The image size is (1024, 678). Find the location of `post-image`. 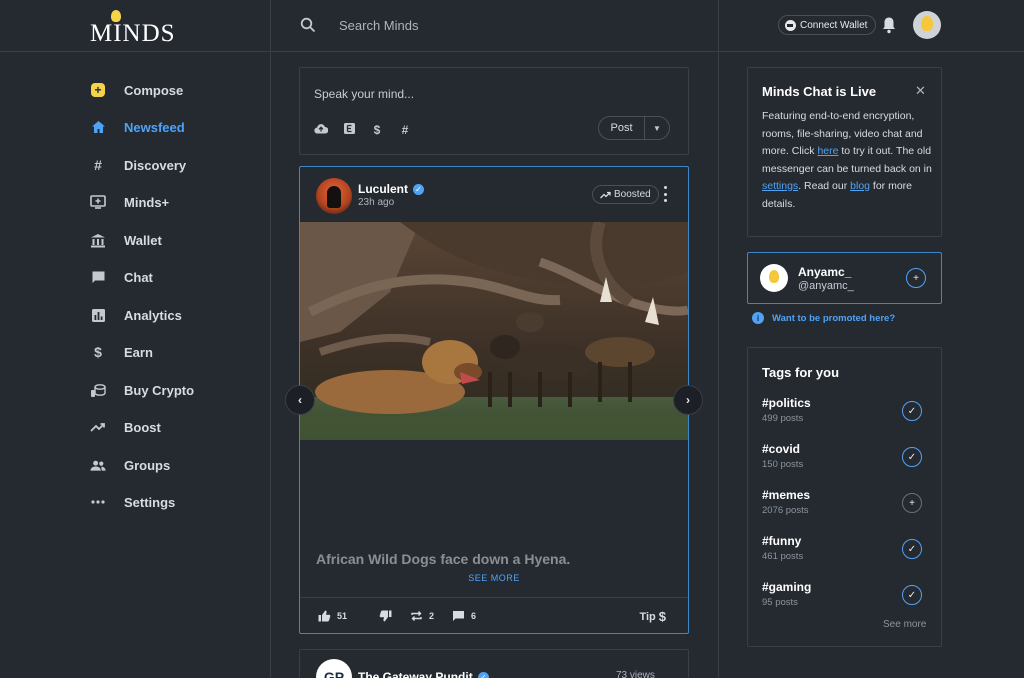

post-image is located at coordinates (494, 331).